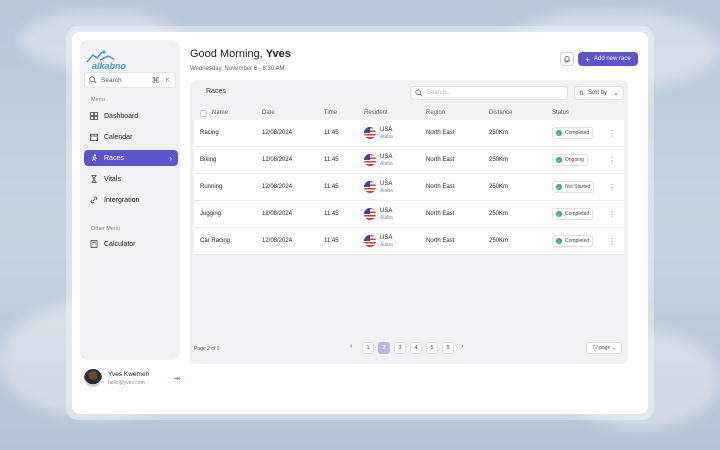  I want to click on page-button: 2, so click(384, 348).